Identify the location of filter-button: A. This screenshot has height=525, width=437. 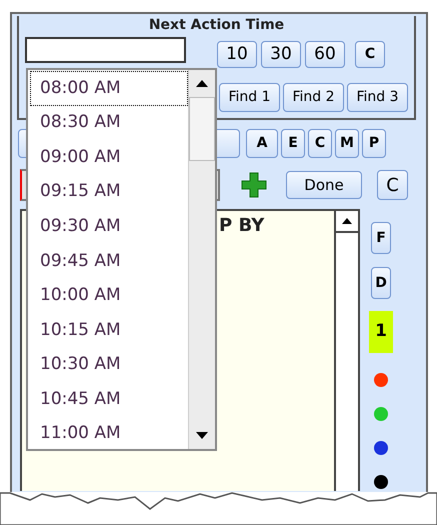
(262, 143).